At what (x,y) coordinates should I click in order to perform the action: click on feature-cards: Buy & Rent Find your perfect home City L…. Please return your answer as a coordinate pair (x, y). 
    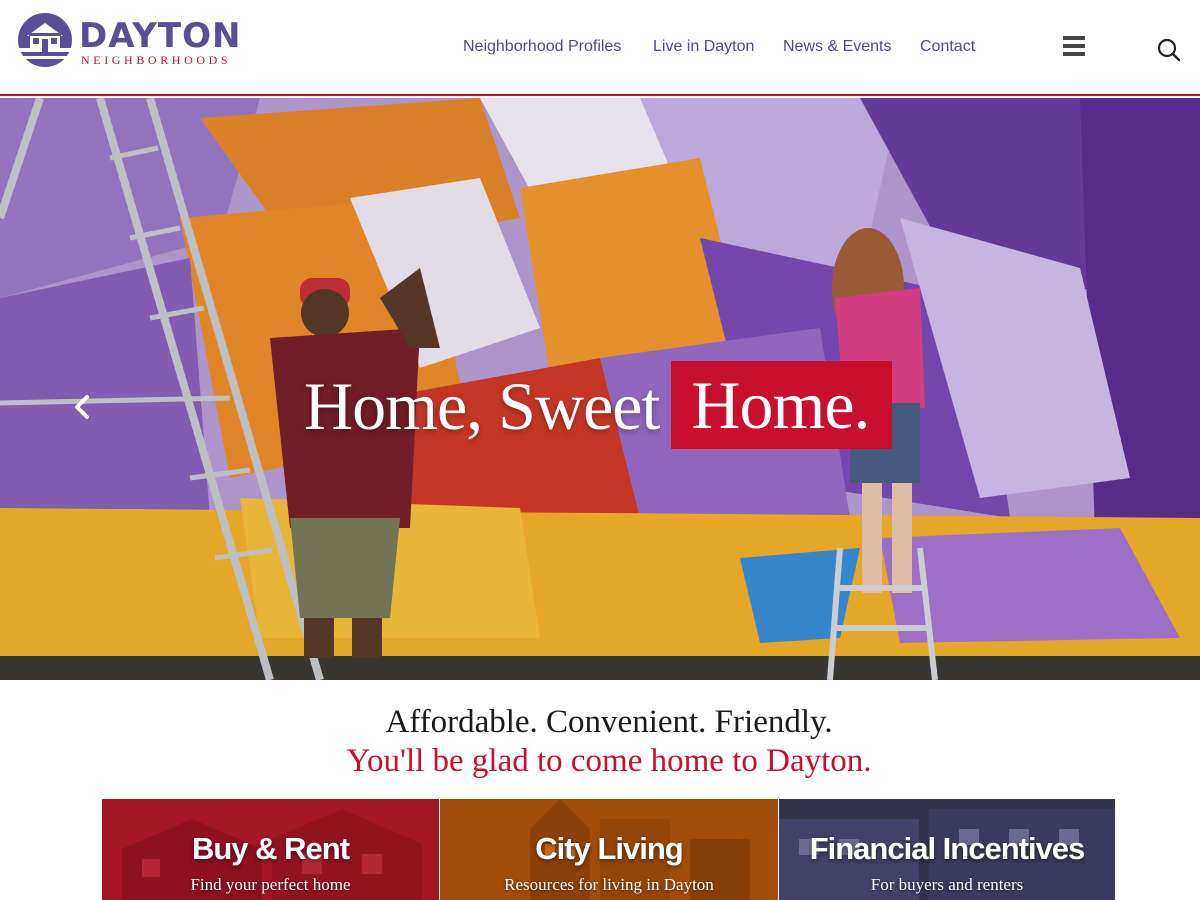
    Looking at the image, I should click on (608, 849).